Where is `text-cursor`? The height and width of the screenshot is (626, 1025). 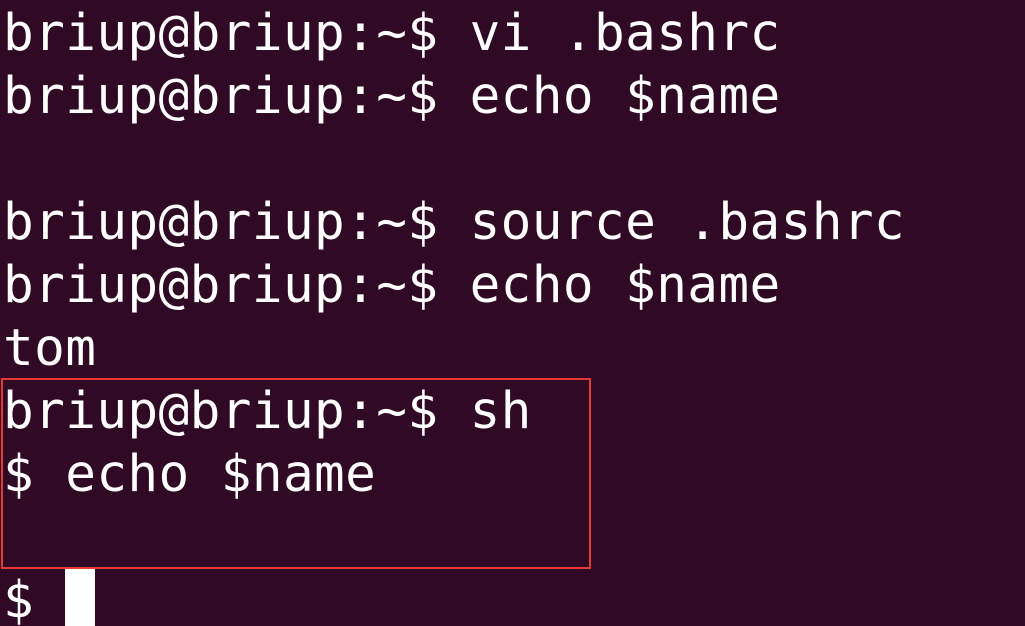
text-cursor is located at coordinates (80, 596).